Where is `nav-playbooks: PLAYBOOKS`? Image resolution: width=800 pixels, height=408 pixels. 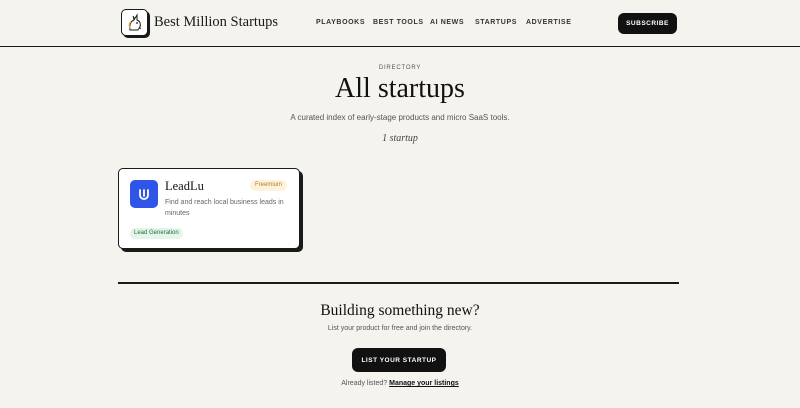 nav-playbooks: PLAYBOOKS is located at coordinates (340, 22).